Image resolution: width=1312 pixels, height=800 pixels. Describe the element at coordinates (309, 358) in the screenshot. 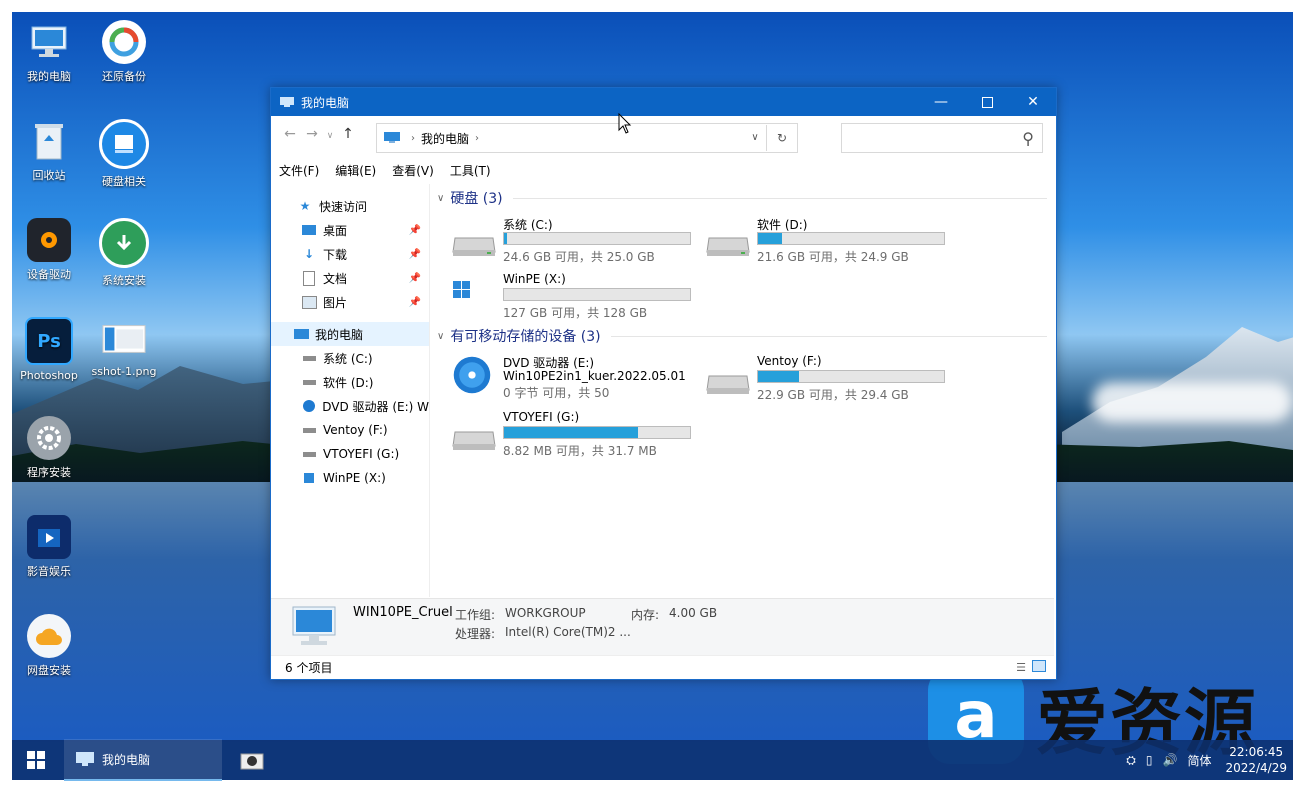

I see `drive-icon` at that location.